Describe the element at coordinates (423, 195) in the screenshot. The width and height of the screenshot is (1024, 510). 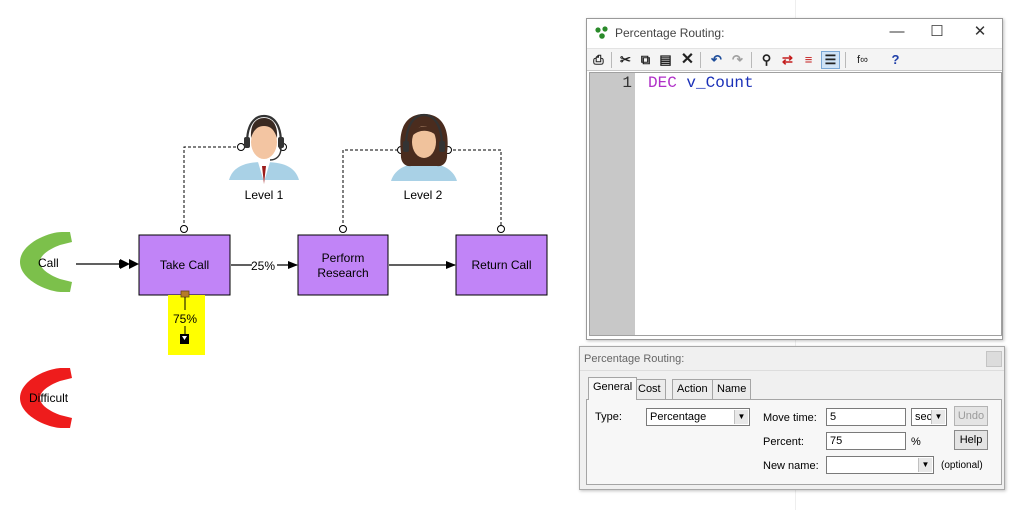
I see `resource-level2-label: Level 2` at that location.